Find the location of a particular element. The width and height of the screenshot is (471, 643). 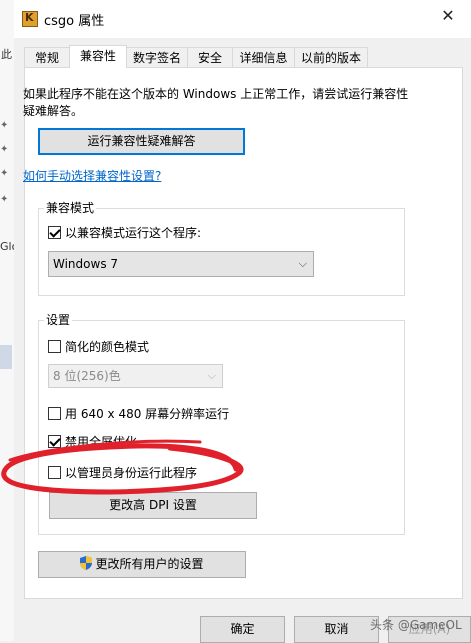

res-640-checkbox is located at coordinates (54, 413).